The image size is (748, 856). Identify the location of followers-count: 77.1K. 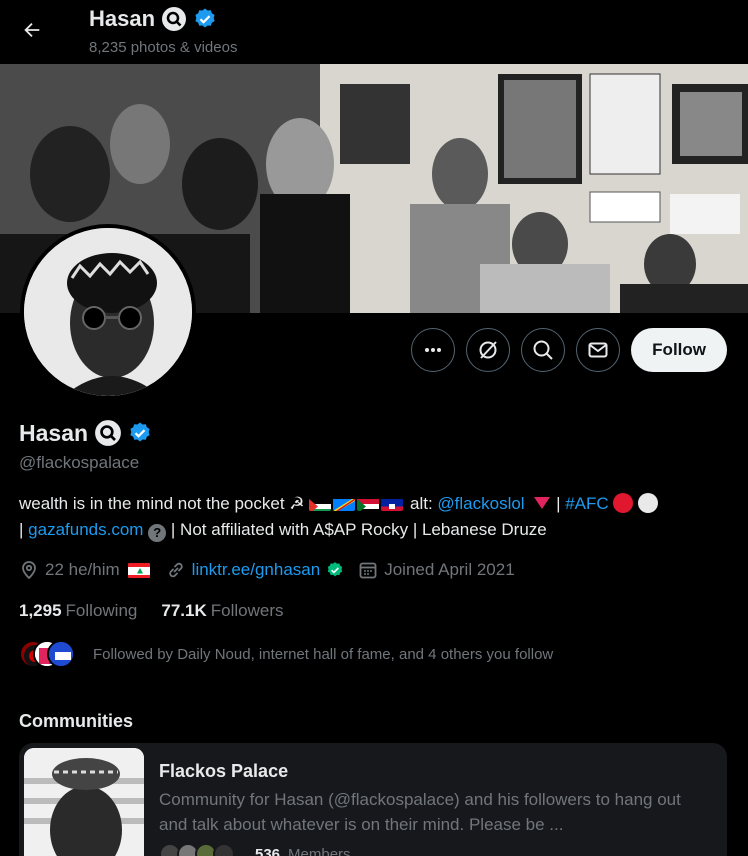
(184, 610).